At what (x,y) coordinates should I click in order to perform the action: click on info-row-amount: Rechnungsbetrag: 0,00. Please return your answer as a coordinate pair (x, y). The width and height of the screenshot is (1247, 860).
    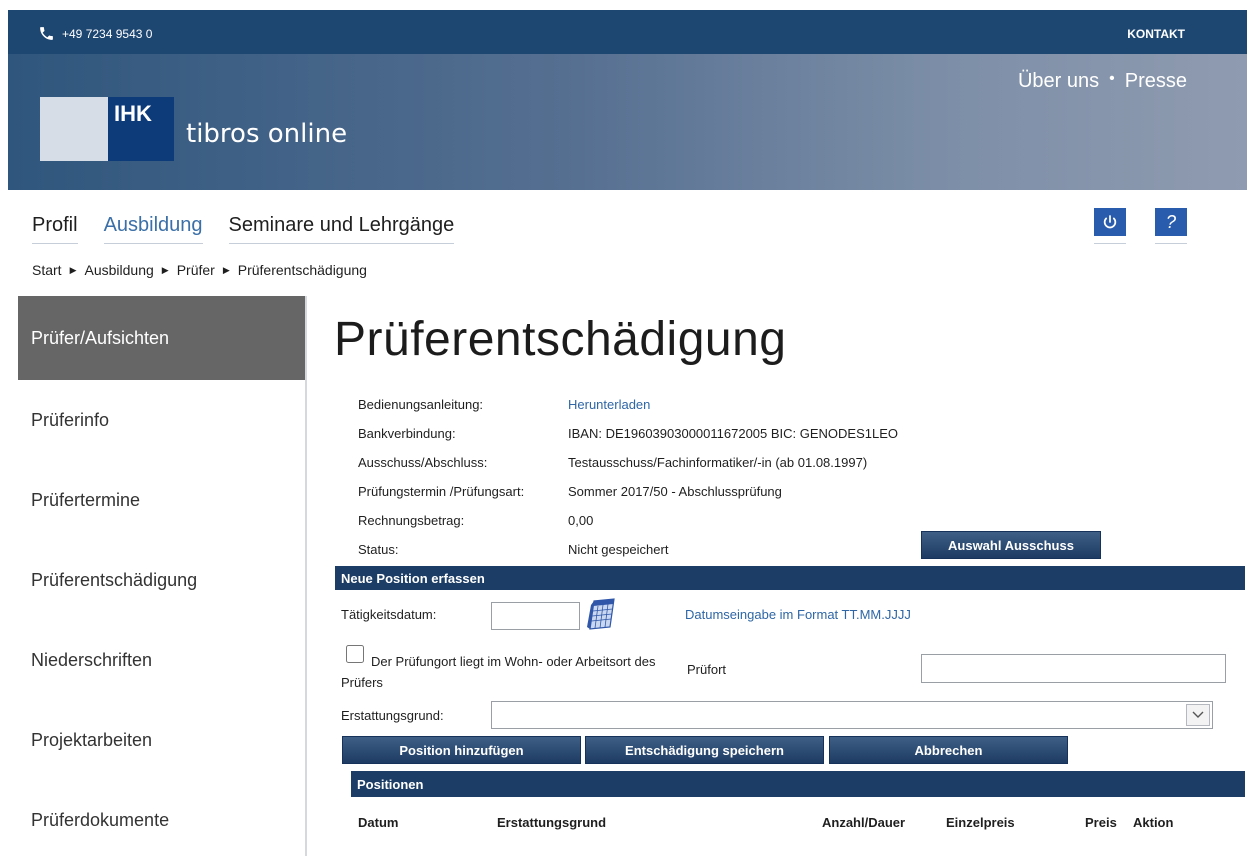
    Looking at the image, I should click on (628, 520).